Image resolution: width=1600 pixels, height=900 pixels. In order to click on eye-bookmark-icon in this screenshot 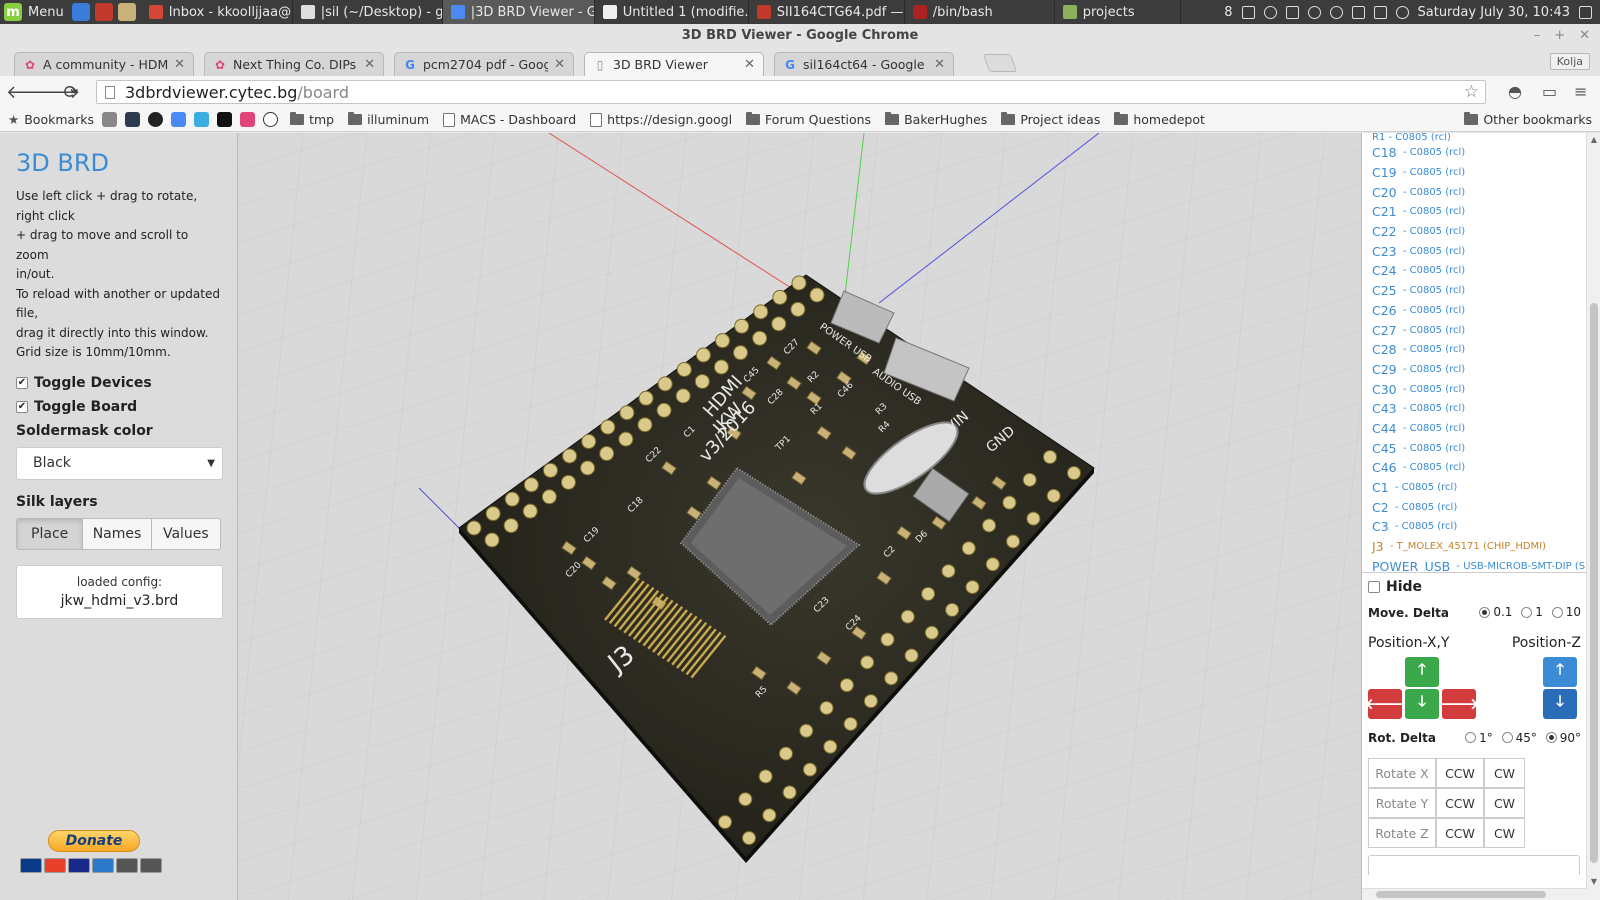, I will do `click(225, 119)`.